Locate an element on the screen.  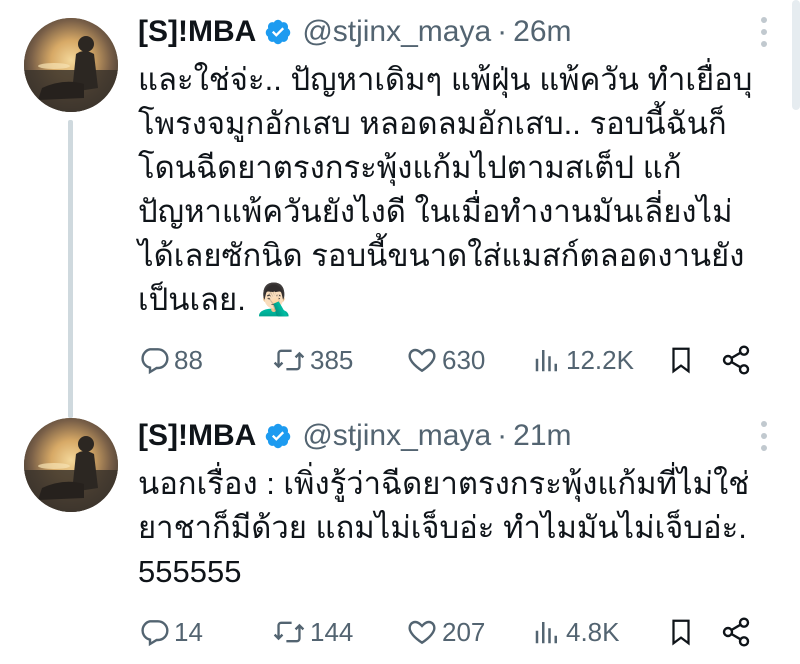
retweet-button: 385 is located at coordinates (312, 360).